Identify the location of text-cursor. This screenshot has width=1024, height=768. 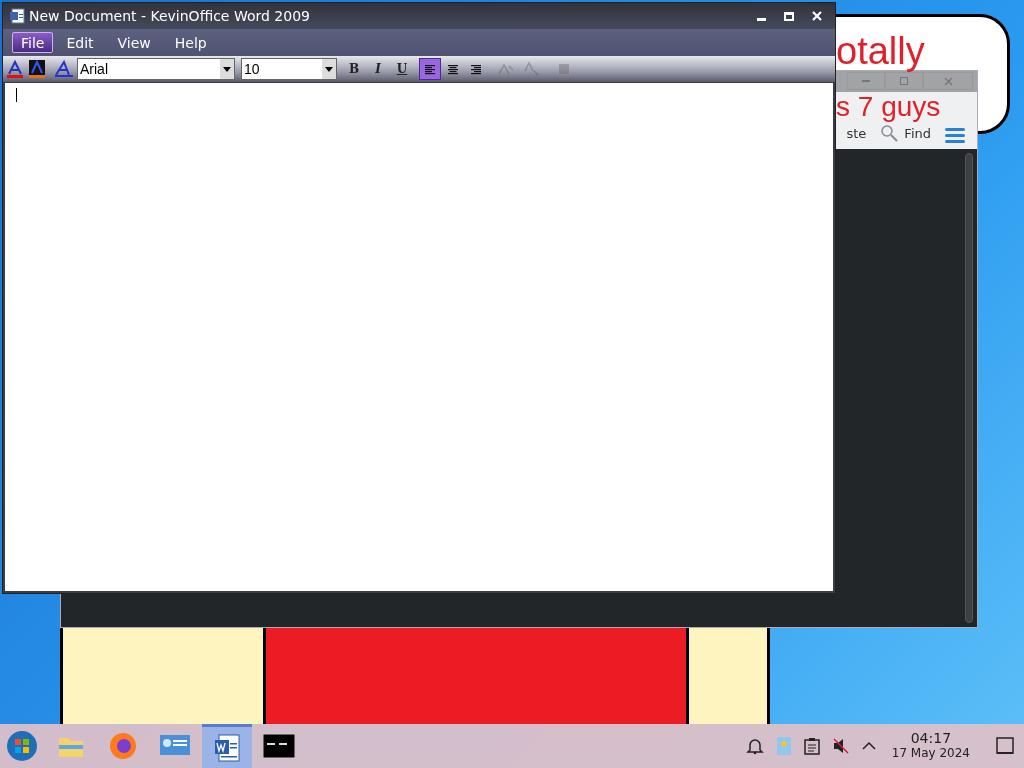
(16, 95).